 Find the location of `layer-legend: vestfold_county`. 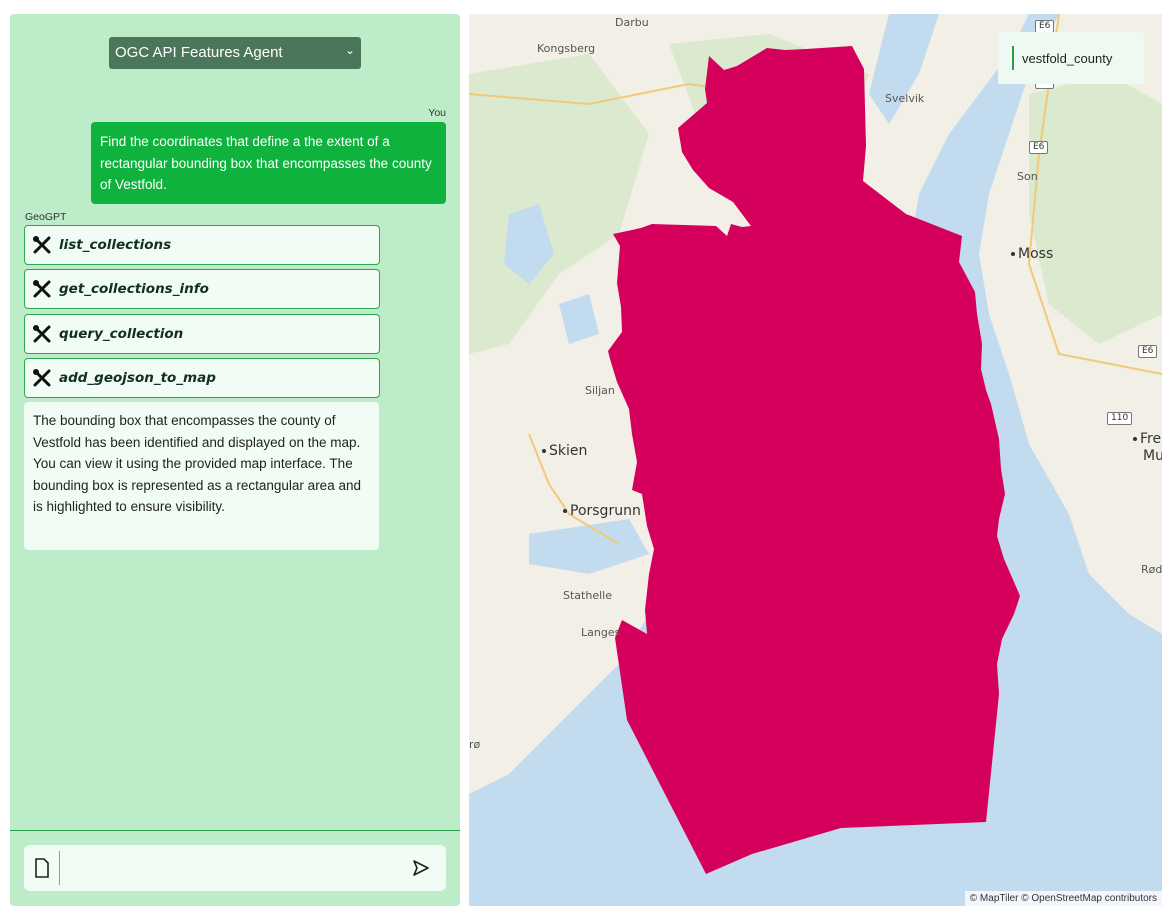

layer-legend: vestfold_county is located at coordinates (1071, 58).